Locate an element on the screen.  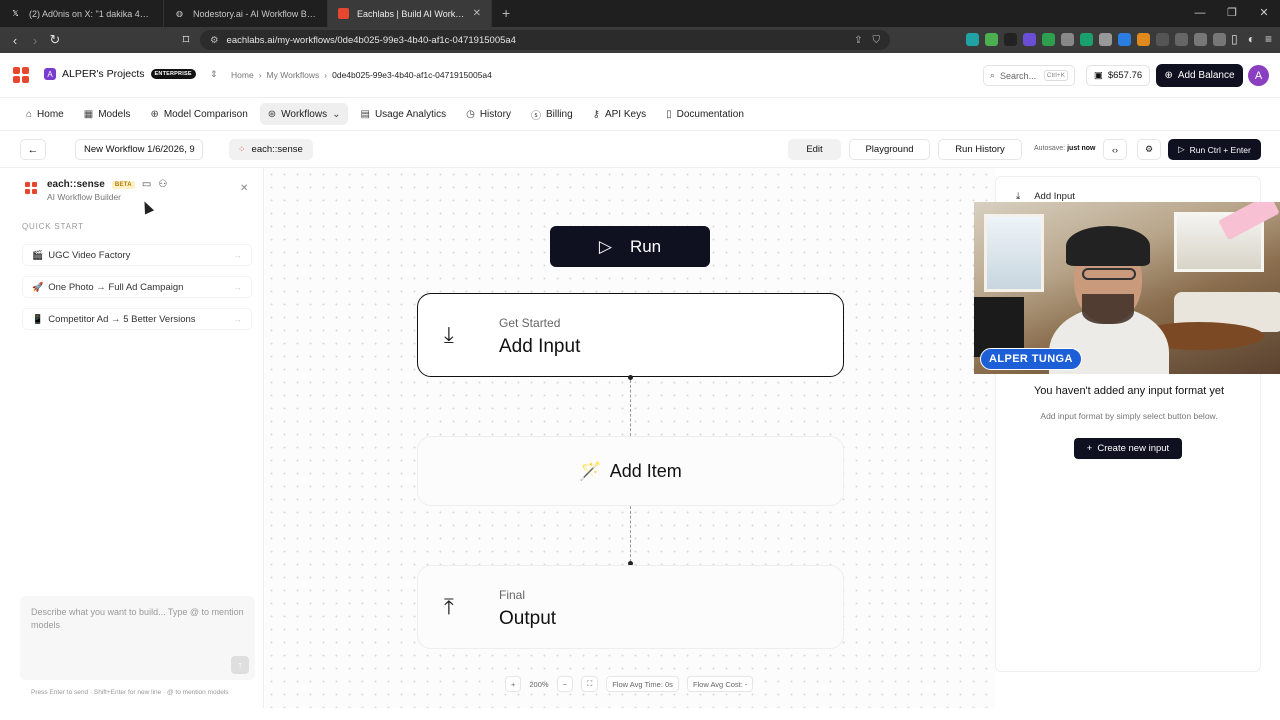
shield-icon: ⛉ is located at coordinates (877, 40).